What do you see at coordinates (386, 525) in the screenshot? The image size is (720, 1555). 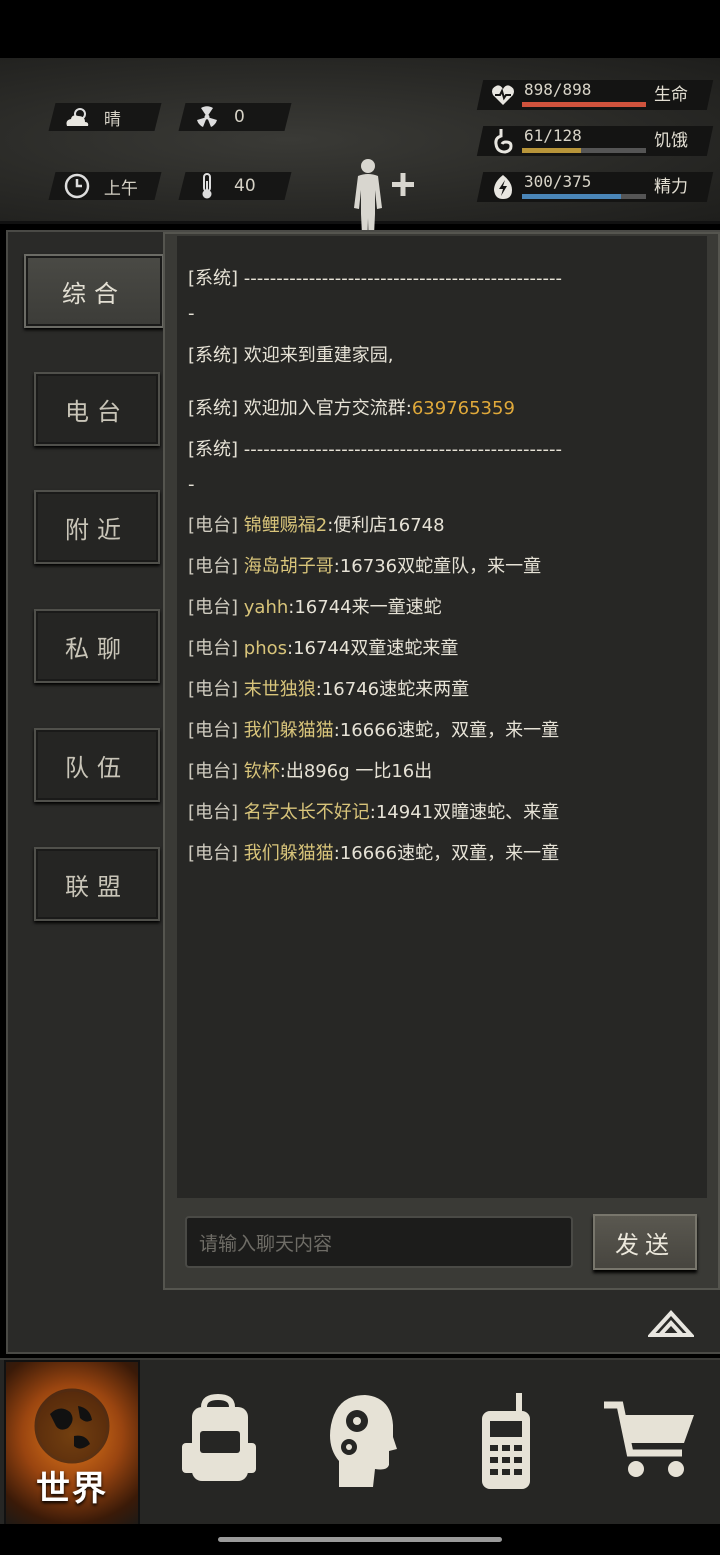 I see `message-text: :便利店16748` at bounding box center [386, 525].